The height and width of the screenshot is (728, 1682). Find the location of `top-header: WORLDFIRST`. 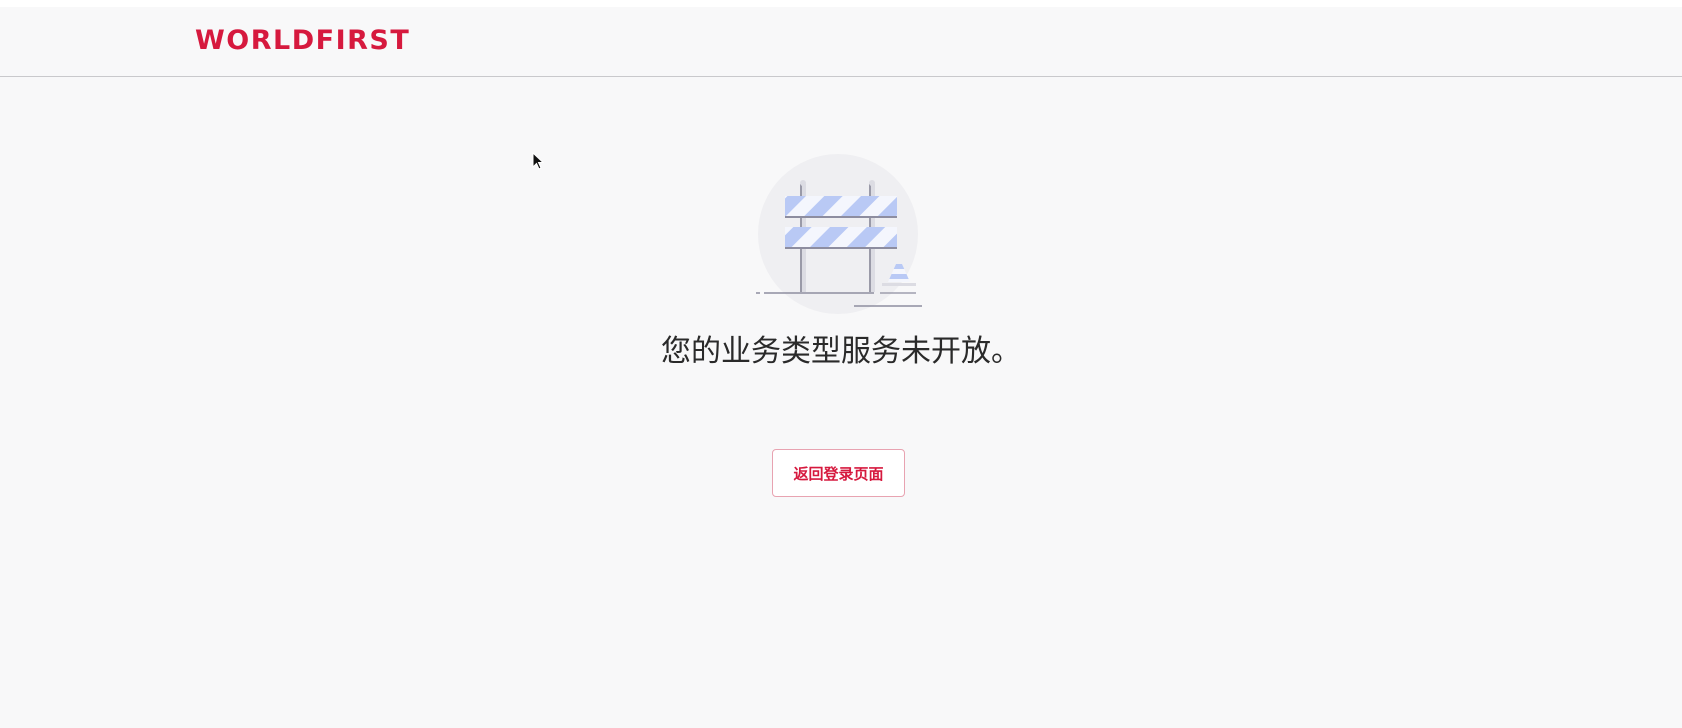

top-header: WORLDFIRST is located at coordinates (841, 42).